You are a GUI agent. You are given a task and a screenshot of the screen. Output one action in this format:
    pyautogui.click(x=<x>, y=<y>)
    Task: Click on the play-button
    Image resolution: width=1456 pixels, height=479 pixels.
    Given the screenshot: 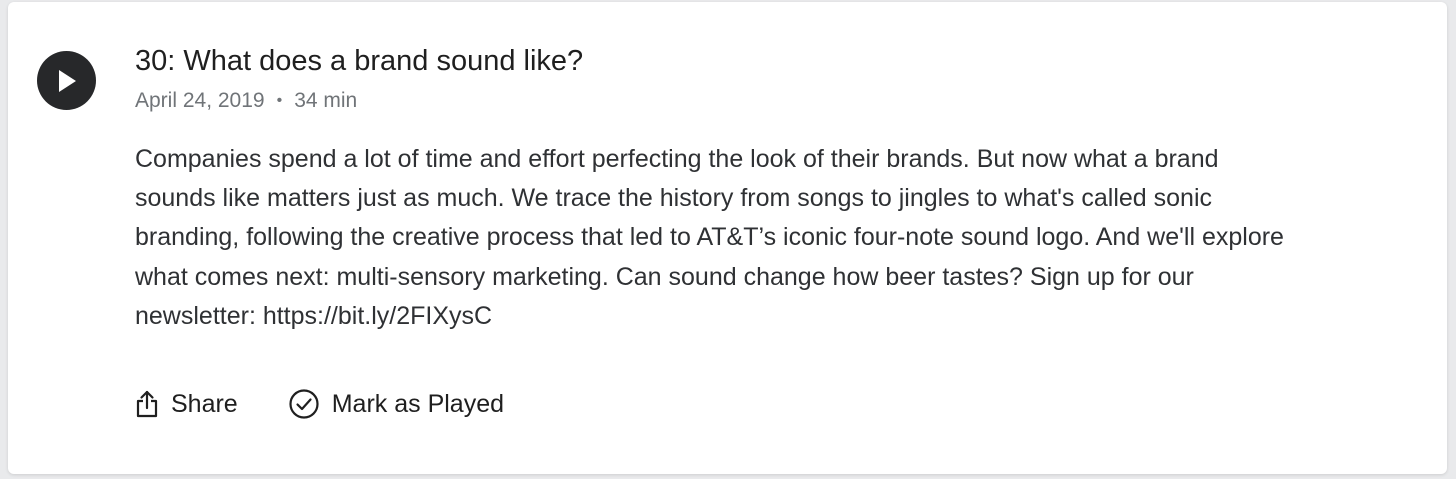 What is the action you would take?
    pyautogui.click(x=66, y=80)
    